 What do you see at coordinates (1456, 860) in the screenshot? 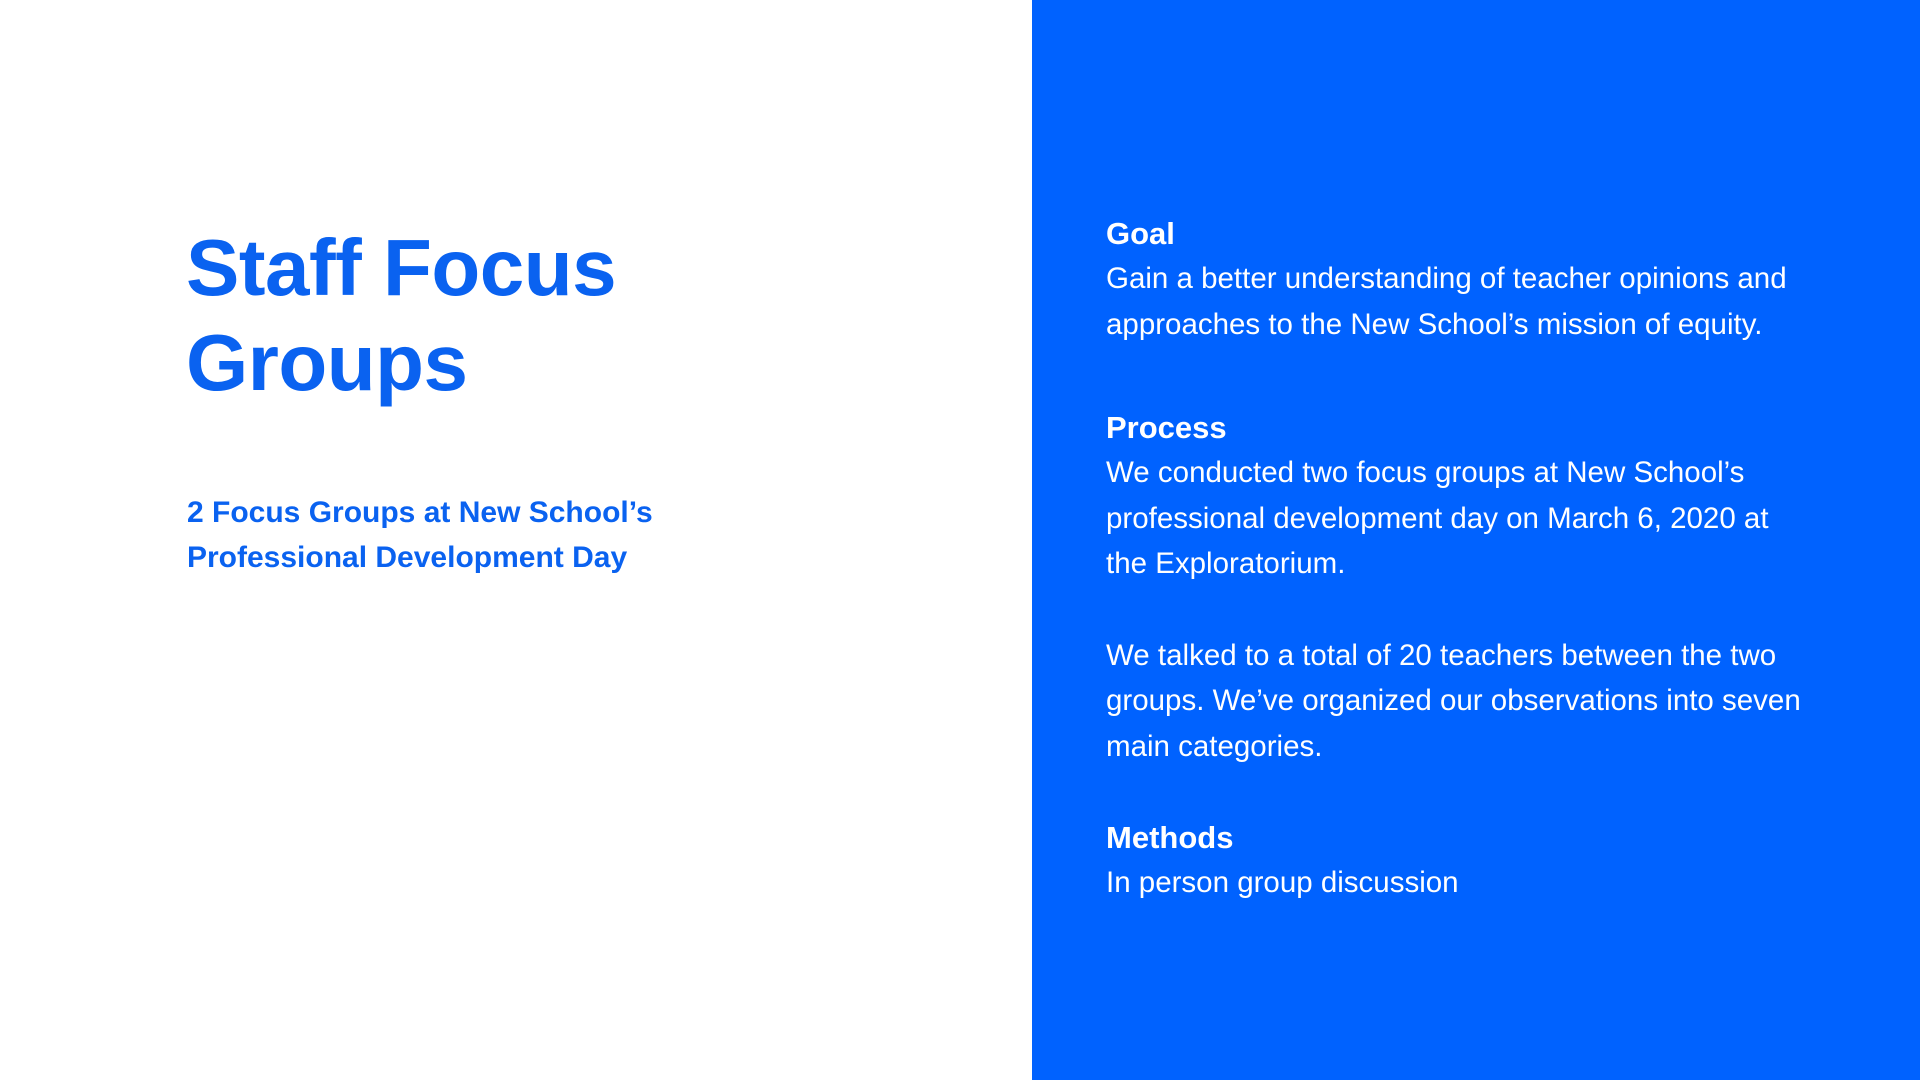
I see `methods-section: Methods In person group discussion` at bounding box center [1456, 860].